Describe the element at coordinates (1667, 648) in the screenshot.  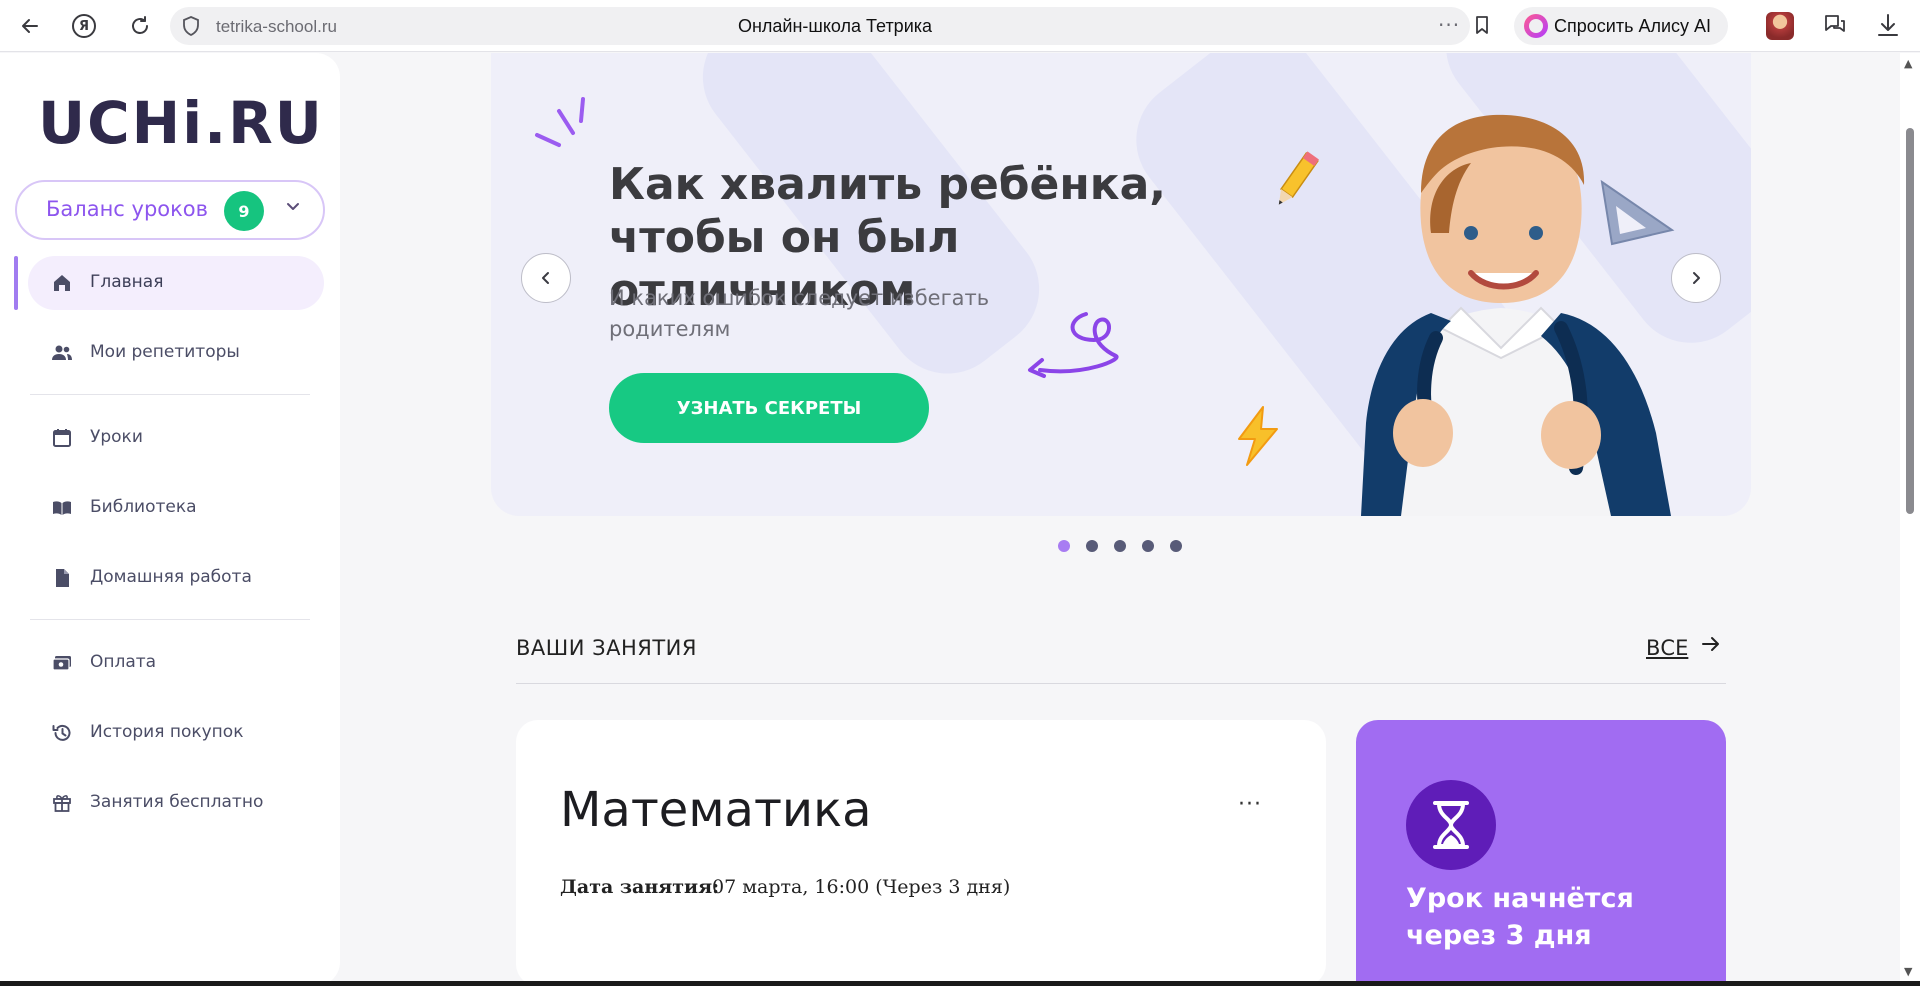
I see `all-sessions-link: ВСЕ` at that location.